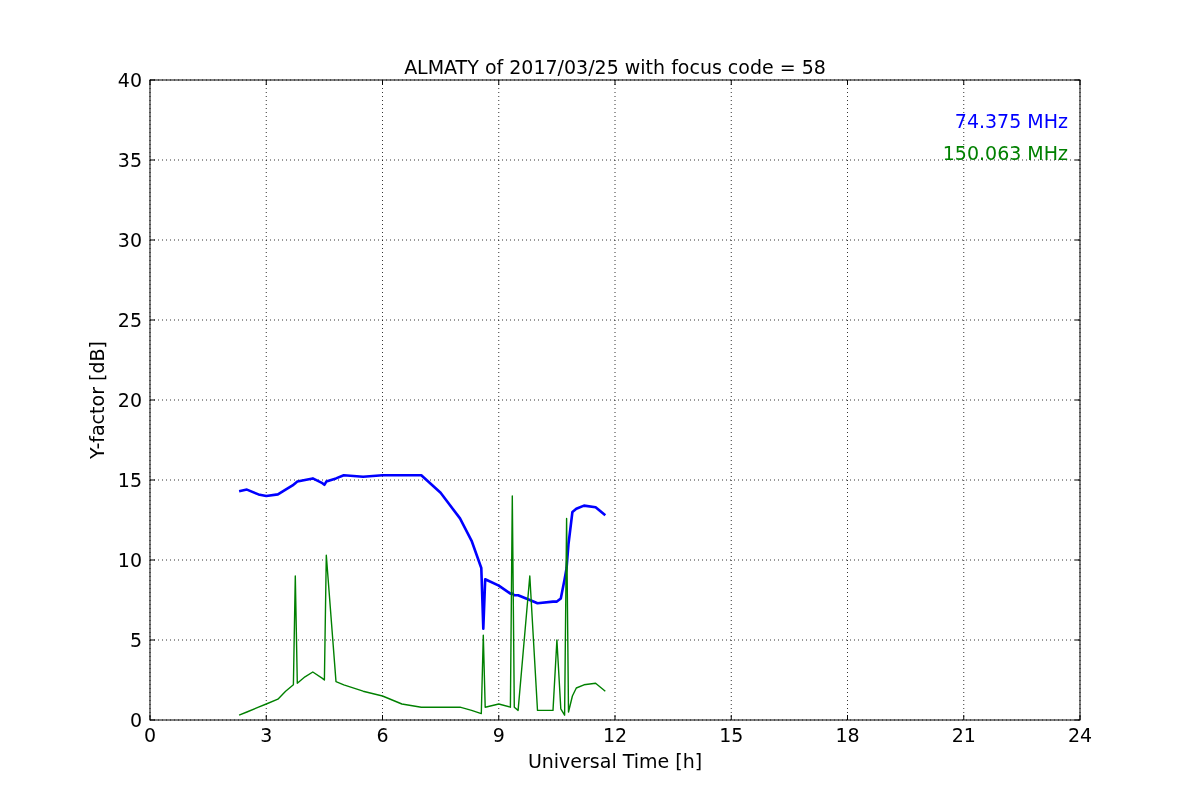 The image size is (1200, 800). What do you see at coordinates (615, 735) in the screenshot?
I see `tick-label: 12` at bounding box center [615, 735].